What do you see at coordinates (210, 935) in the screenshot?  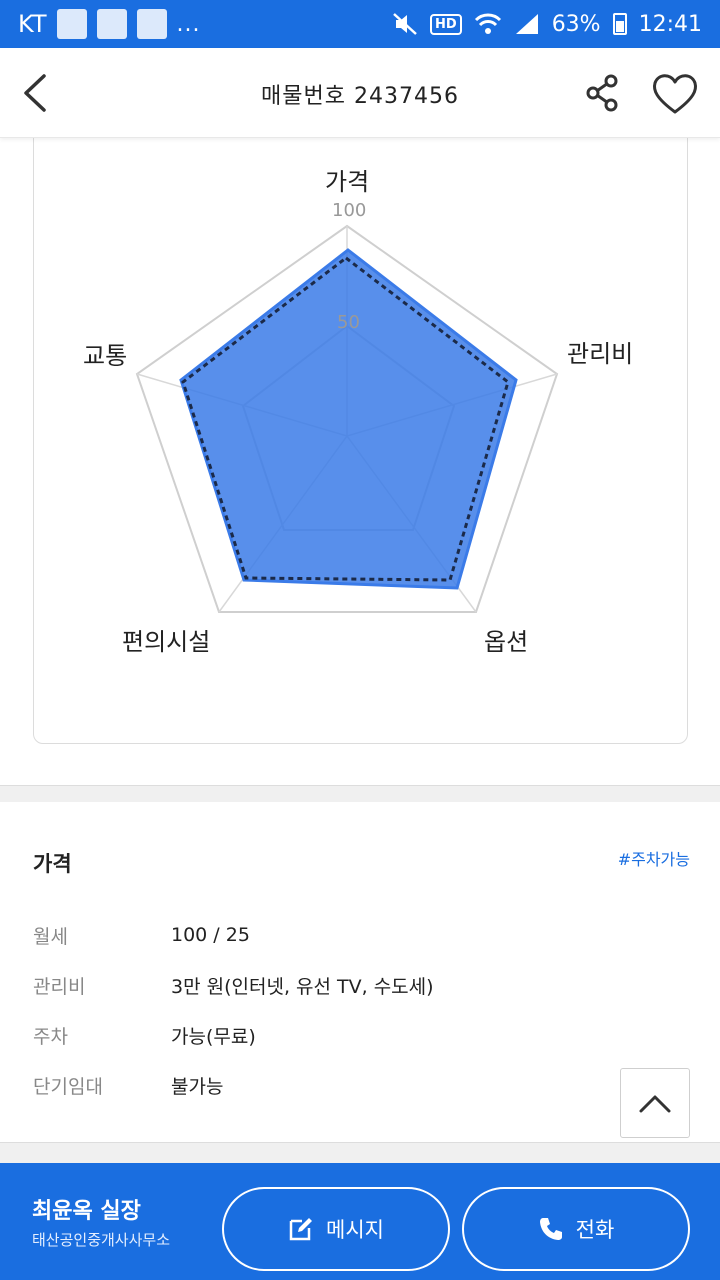 I see `info-value: 100 / 25` at bounding box center [210, 935].